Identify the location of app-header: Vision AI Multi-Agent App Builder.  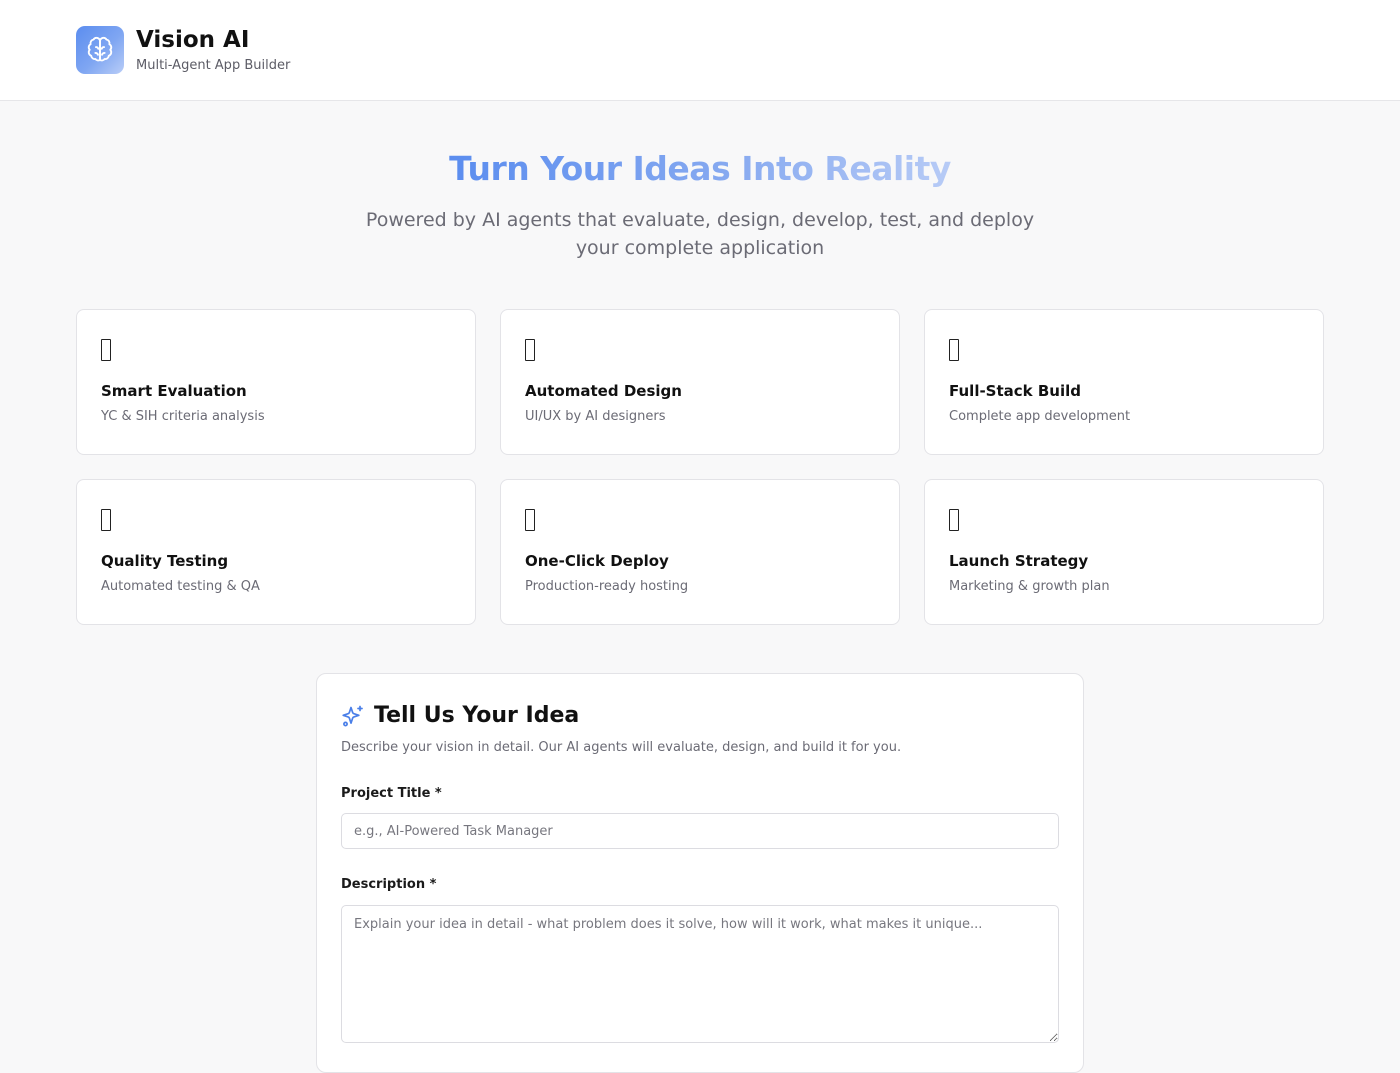
(700, 50).